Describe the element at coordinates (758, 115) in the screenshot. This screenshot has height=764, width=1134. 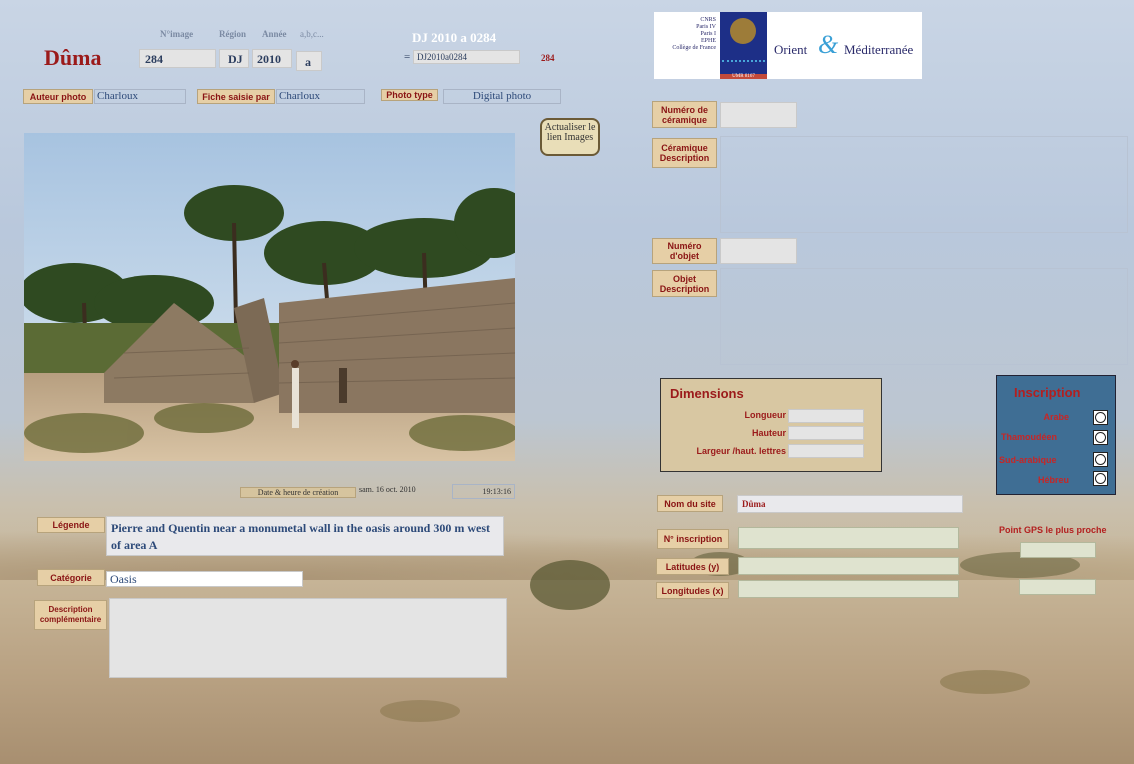
I see `numero-ceramique-field` at that location.